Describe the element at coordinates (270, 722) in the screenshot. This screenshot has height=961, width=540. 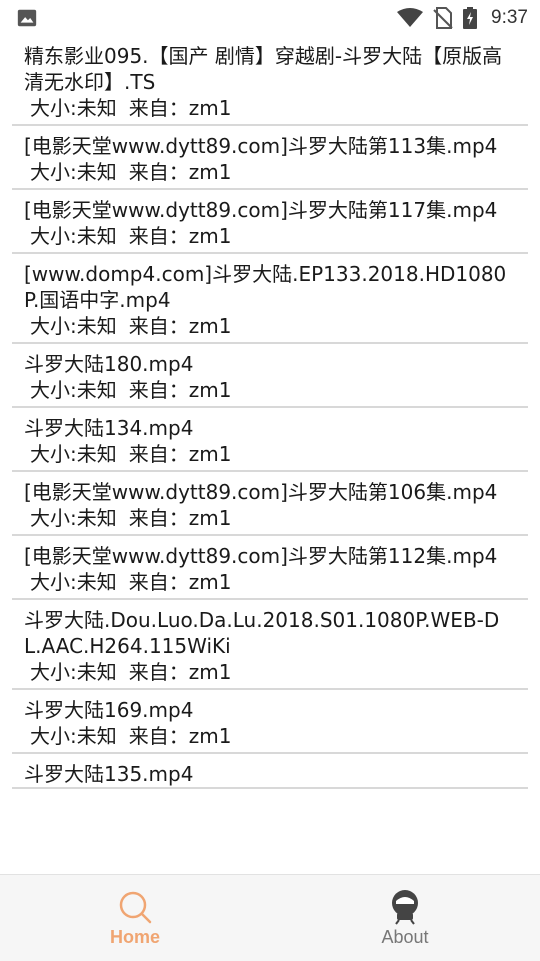
I see `list-item: 斗罗大陆169.mp4 大小:未知 来自：zm1` at that location.